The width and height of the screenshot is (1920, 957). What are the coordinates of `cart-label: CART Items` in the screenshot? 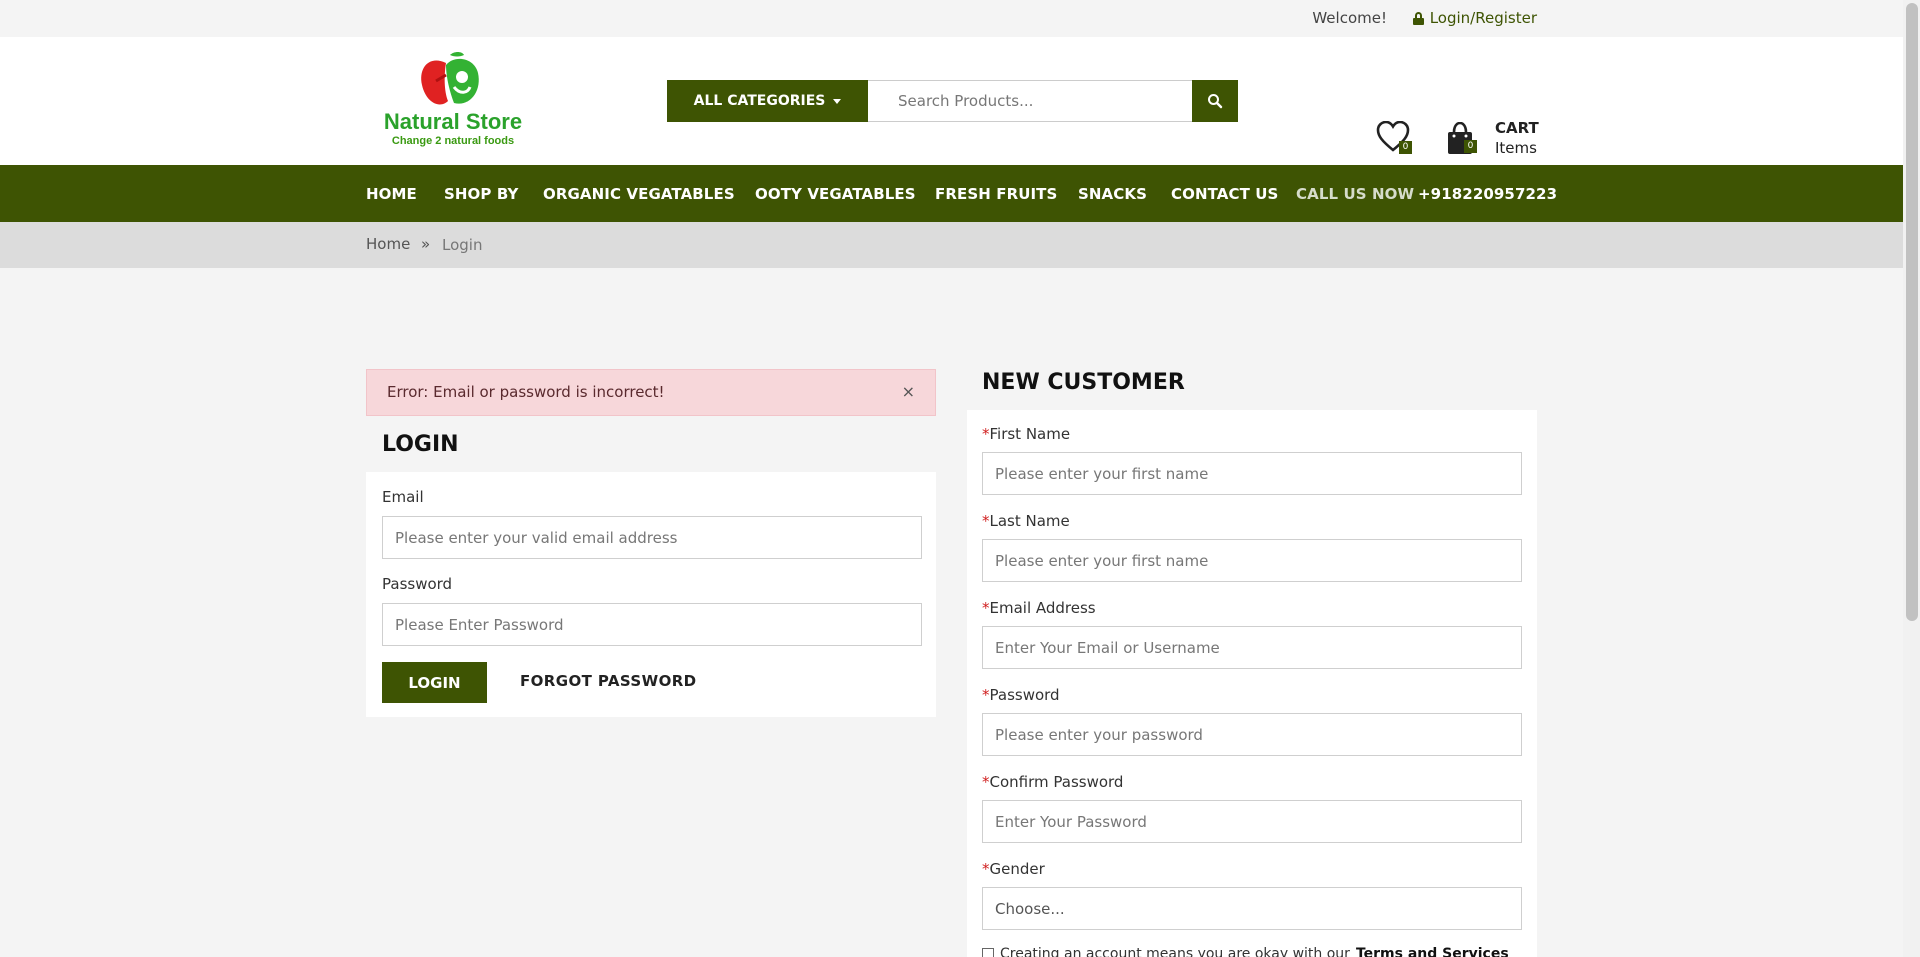 It's located at (1517, 138).